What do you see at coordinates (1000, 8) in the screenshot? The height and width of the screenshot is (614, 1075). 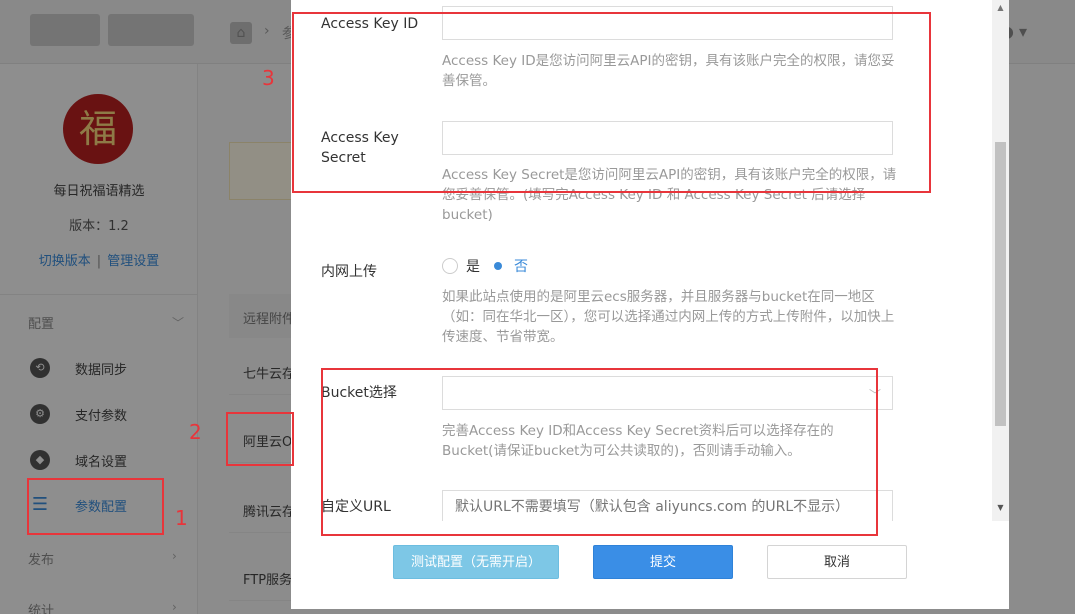 I see `scroll-up-arrow-icon: ▲` at bounding box center [1000, 8].